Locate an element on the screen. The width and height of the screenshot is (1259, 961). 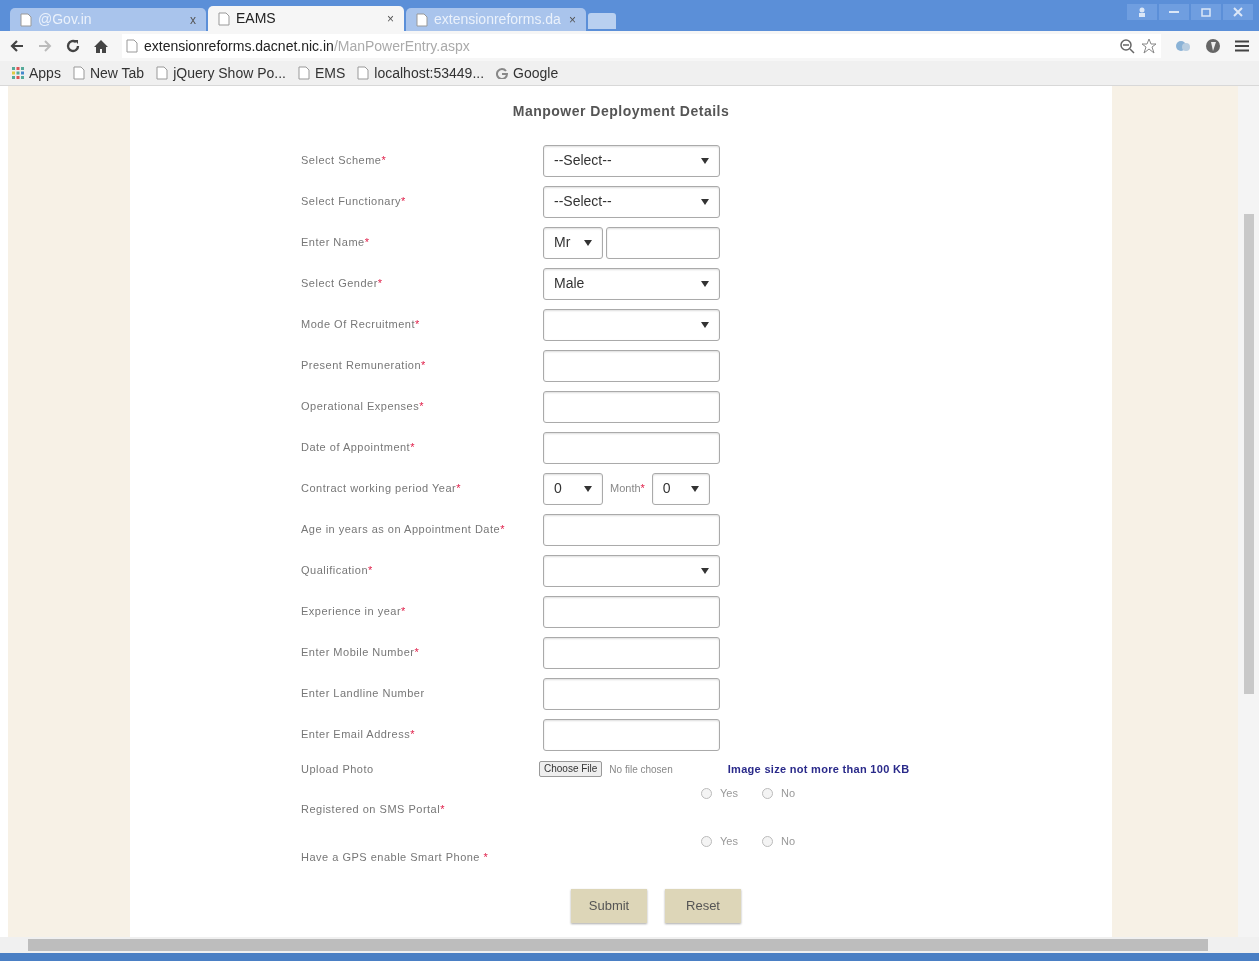
google-icon is located at coordinates (502, 73).